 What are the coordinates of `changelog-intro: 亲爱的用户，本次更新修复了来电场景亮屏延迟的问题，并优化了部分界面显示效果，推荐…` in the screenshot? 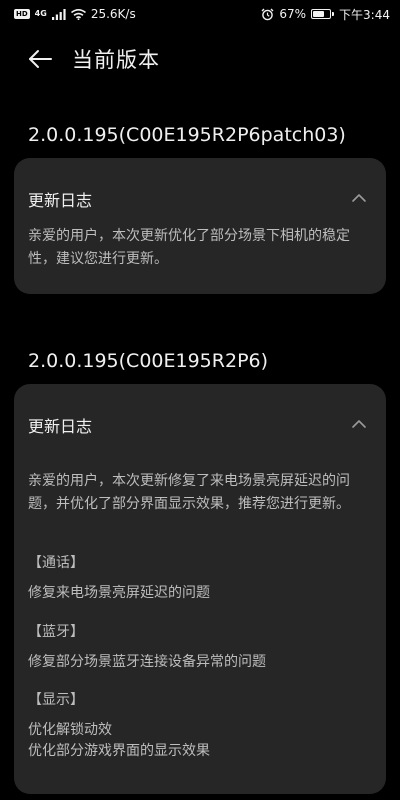 It's located at (189, 492).